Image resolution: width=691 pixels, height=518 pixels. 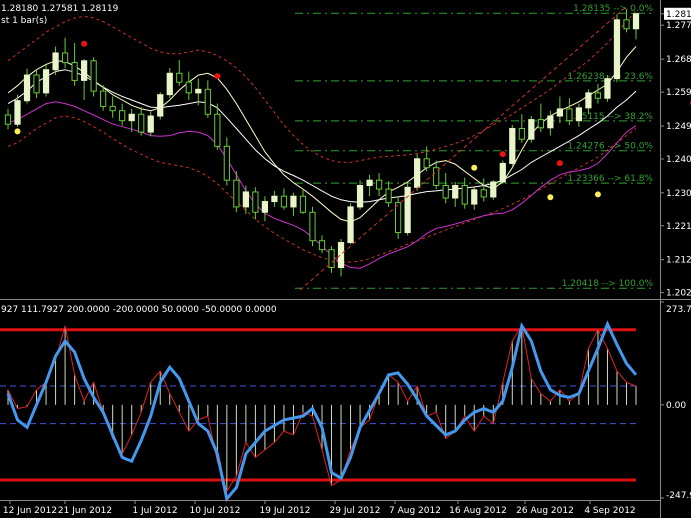 I want to click on osc-label: 0.00, so click(x=676, y=406).